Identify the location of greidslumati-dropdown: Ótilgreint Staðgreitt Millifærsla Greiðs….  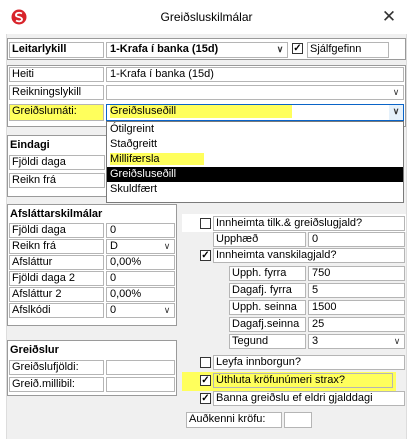
(255, 162).